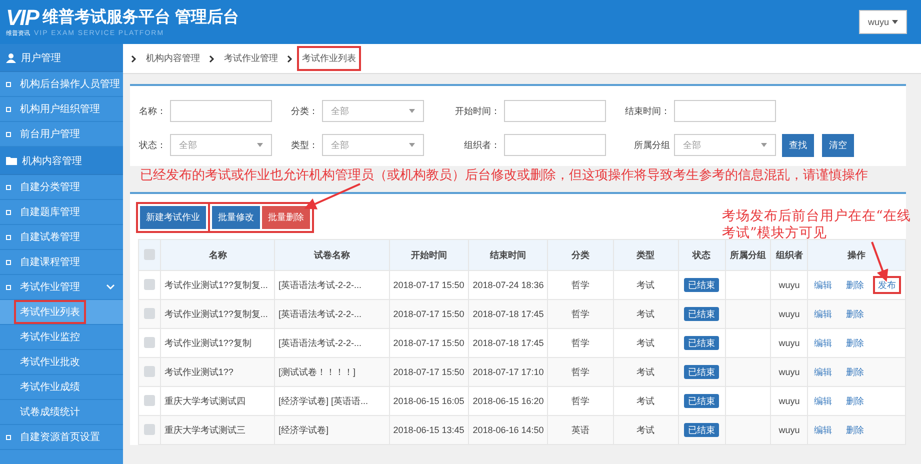 The height and width of the screenshot is (464, 921). Describe the element at coordinates (61, 337) in the screenshot. I see `sidebar-subitem: 考试作业监控` at that location.